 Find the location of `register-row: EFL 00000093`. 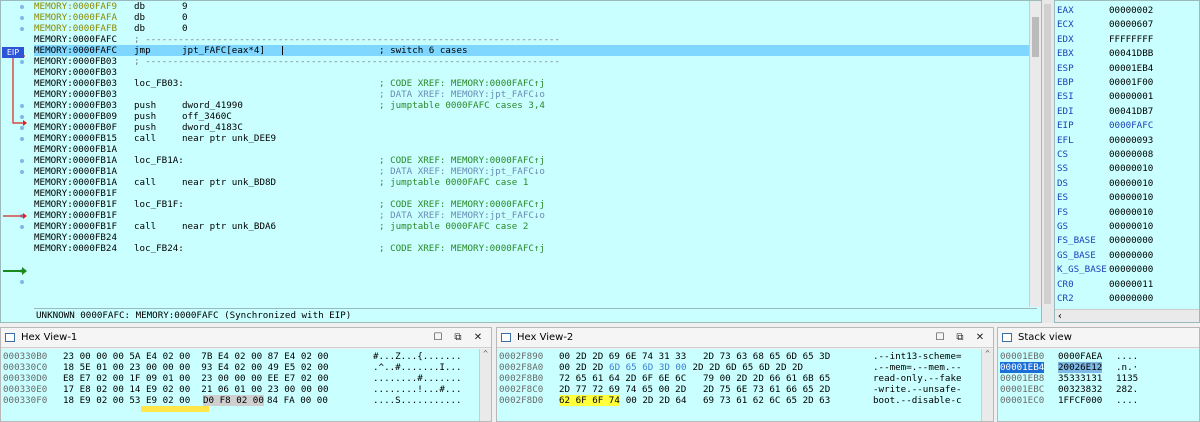

register-row: EFL 00000093 is located at coordinates (1127, 141).